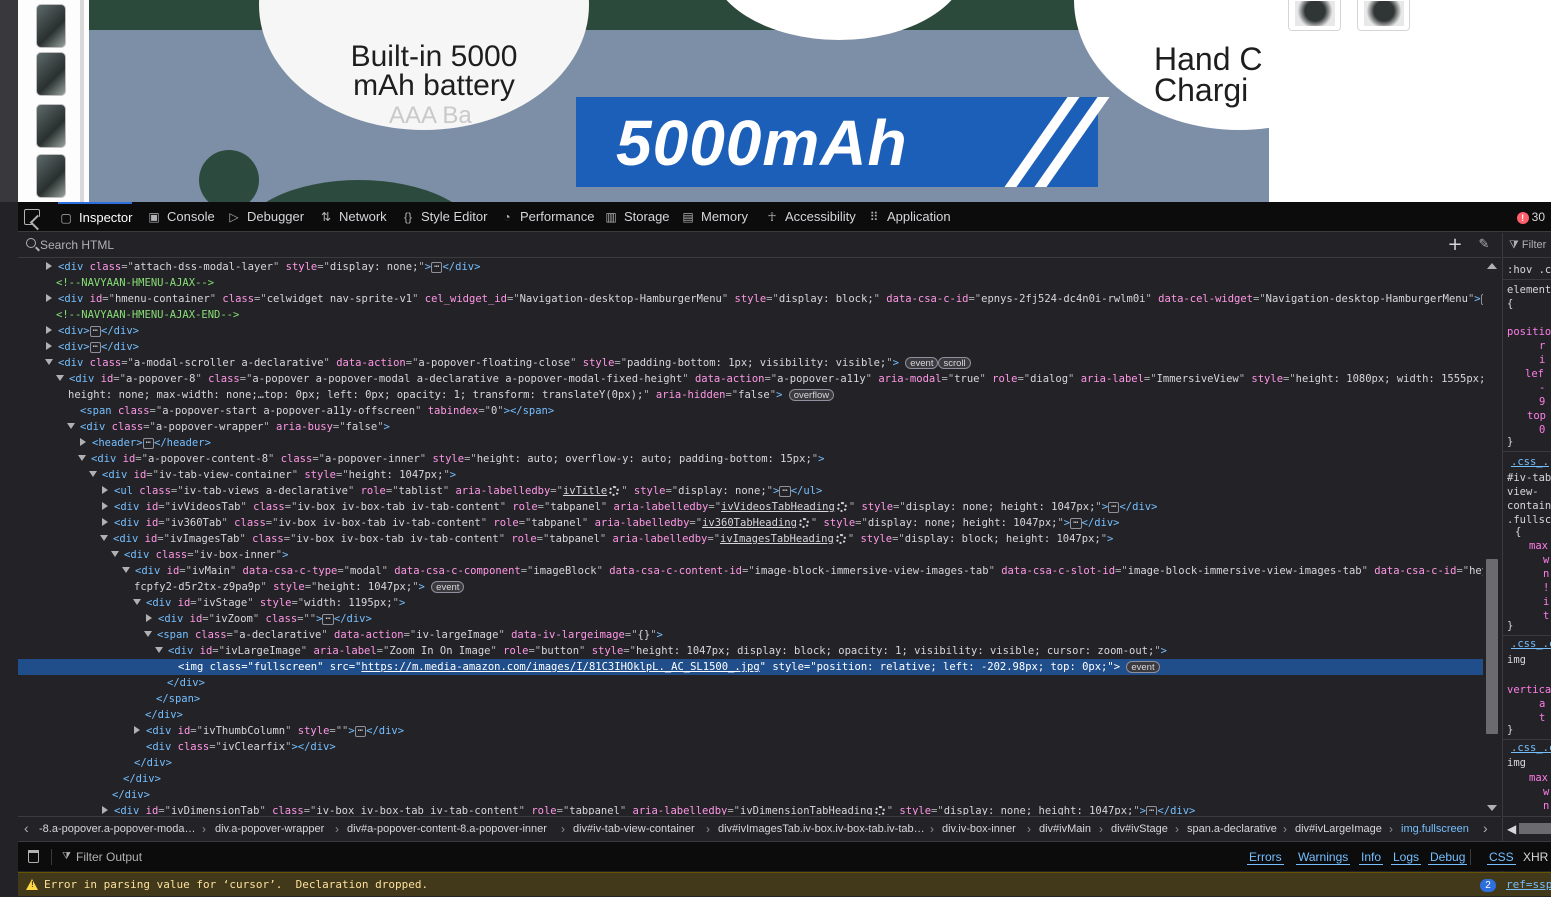 This screenshot has width=1551, height=897. What do you see at coordinates (33, 856) in the screenshot?
I see `trash-icon` at bounding box center [33, 856].